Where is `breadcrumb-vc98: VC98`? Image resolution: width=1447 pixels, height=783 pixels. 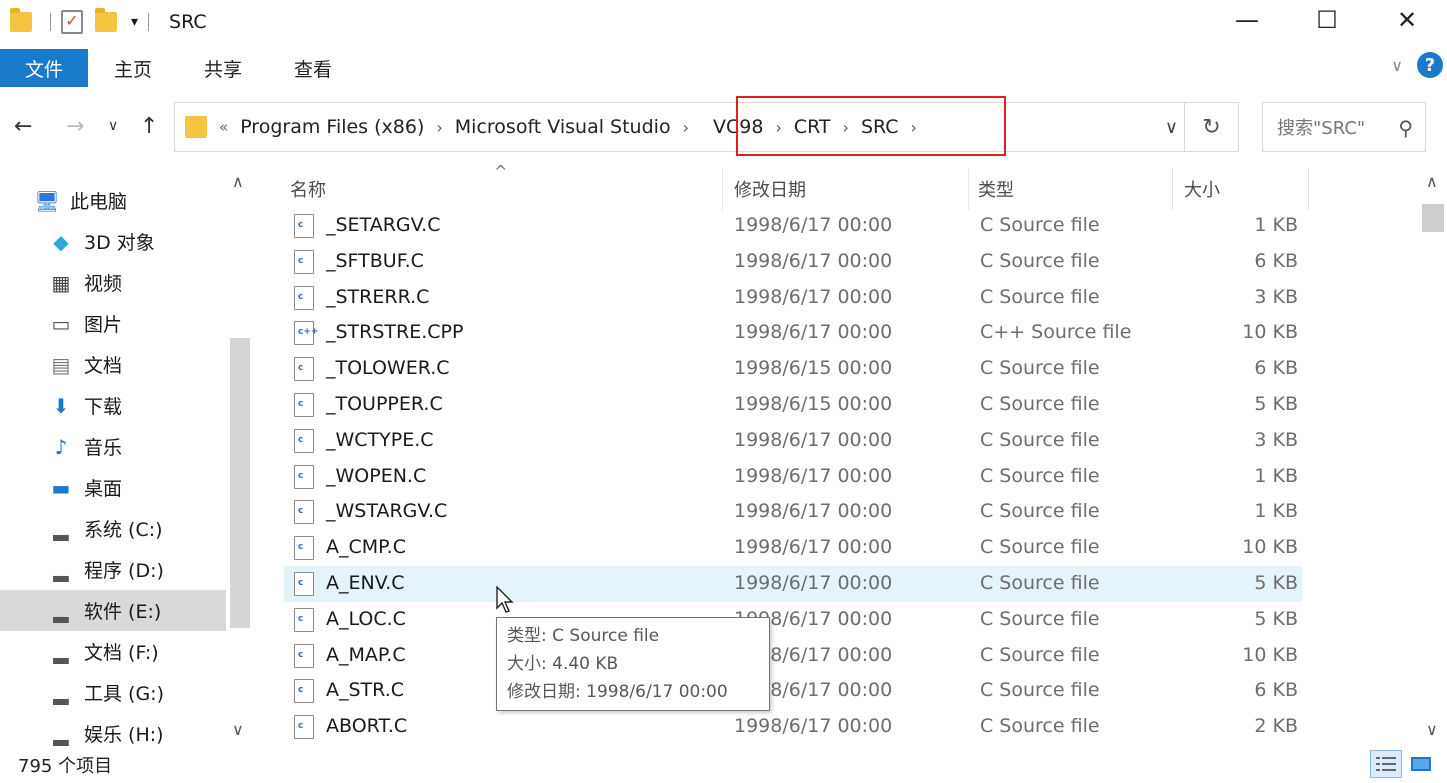
breadcrumb-vc98: VC98 is located at coordinates (738, 127).